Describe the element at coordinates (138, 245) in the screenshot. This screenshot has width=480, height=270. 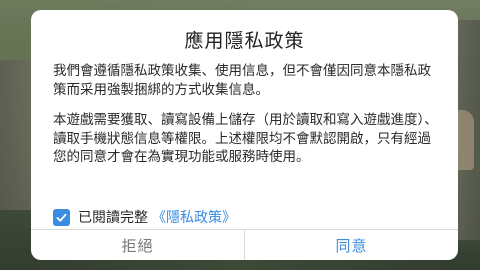
I see `reject-button: 拒絕` at that location.